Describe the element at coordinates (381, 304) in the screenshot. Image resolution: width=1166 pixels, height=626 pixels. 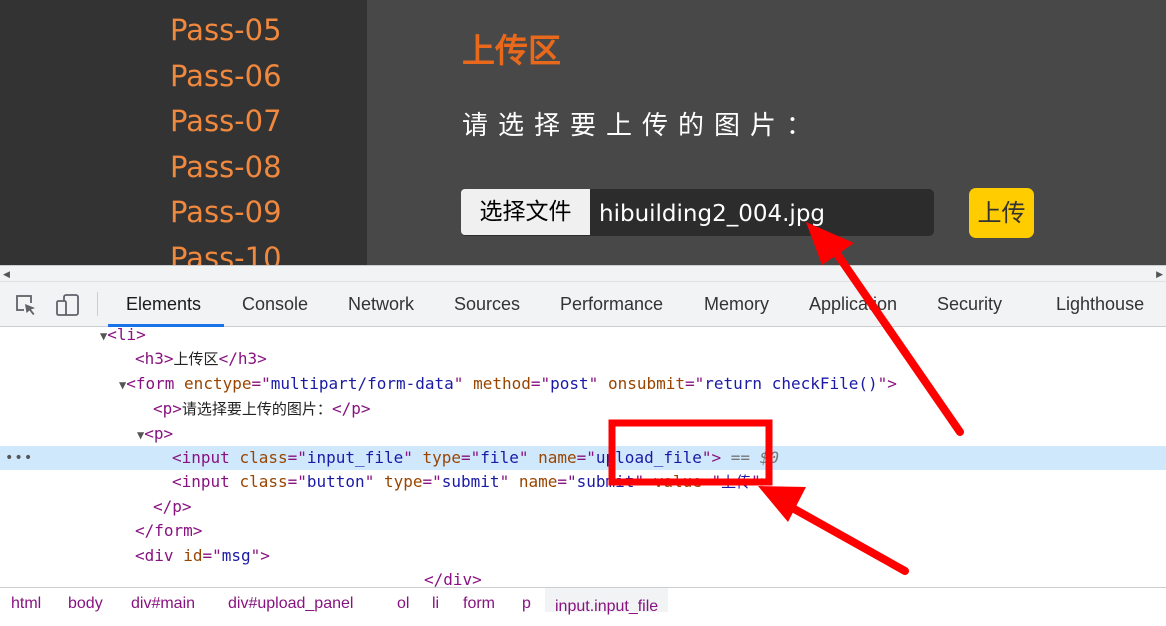
I see `tab-network: Network` at that location.